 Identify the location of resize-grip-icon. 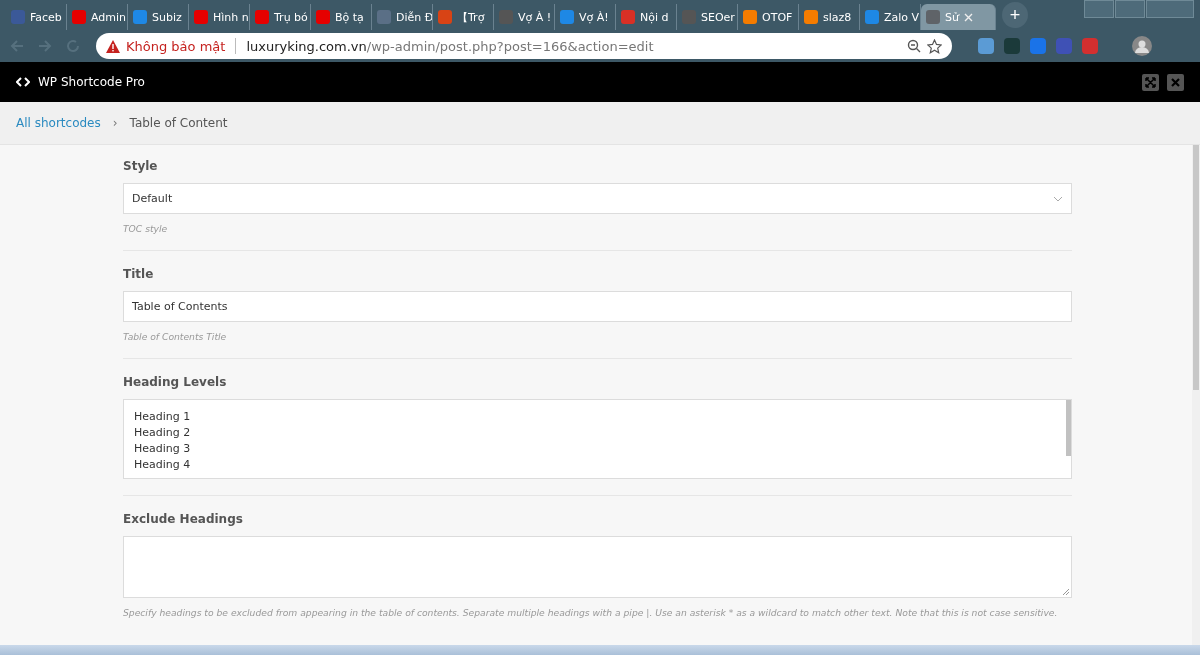
(1066, 592).